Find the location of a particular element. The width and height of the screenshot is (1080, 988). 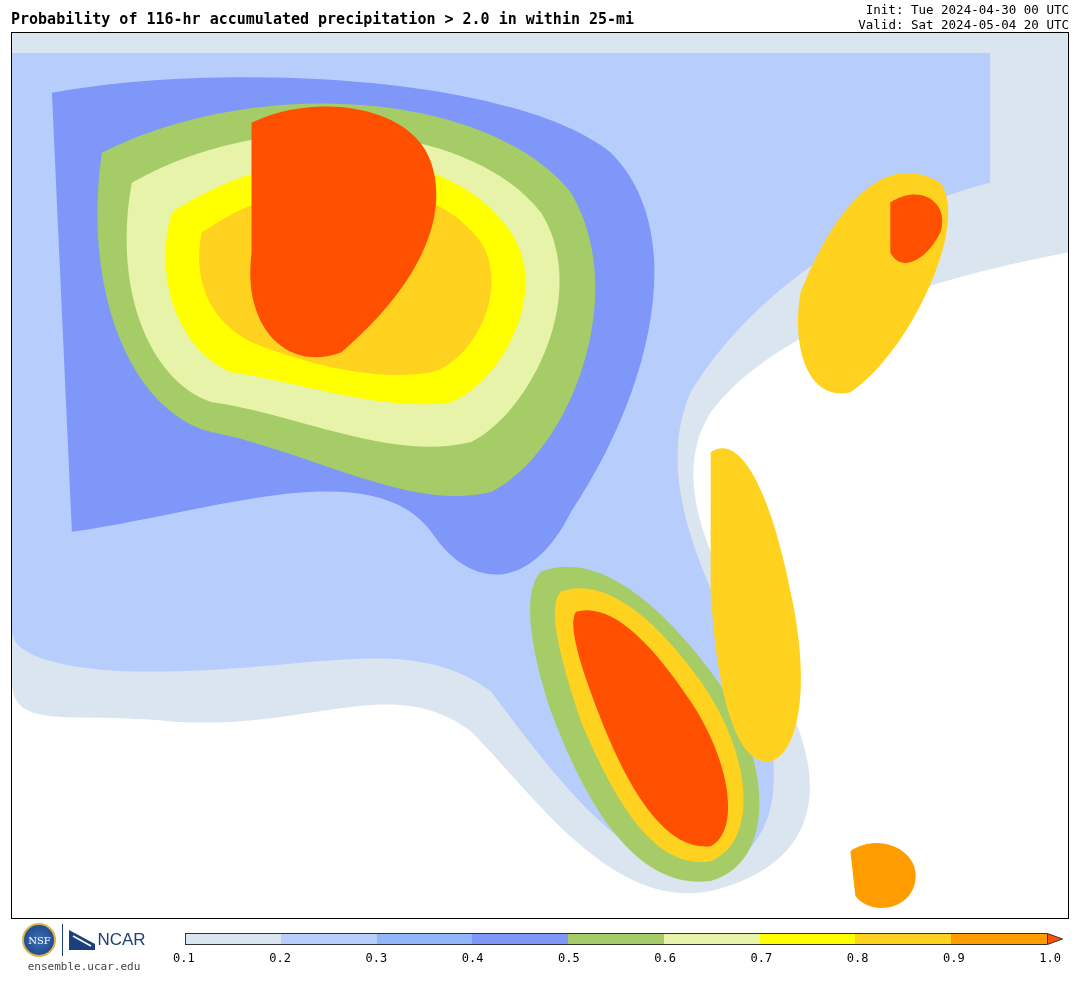

tick-label: 0.8 is located at coordinates (857, 958).